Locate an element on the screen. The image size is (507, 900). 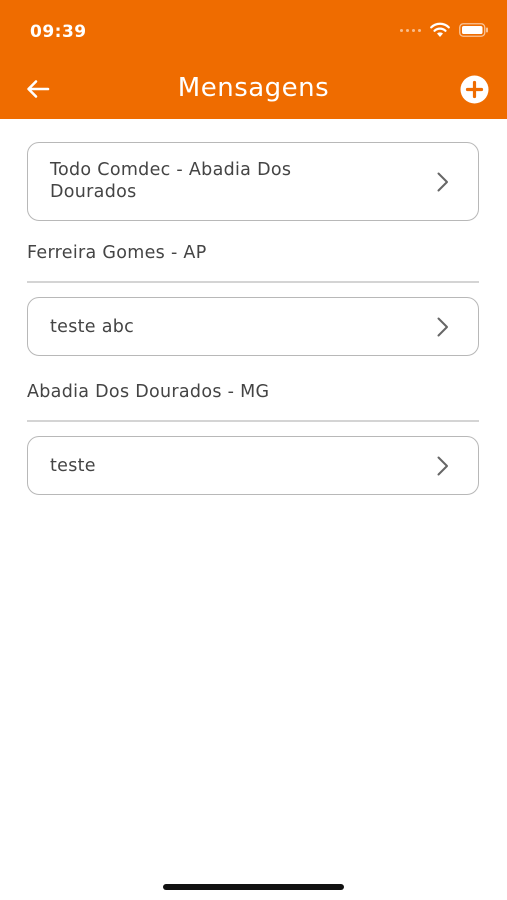
add-message-button is located at coordinates (474, 89).